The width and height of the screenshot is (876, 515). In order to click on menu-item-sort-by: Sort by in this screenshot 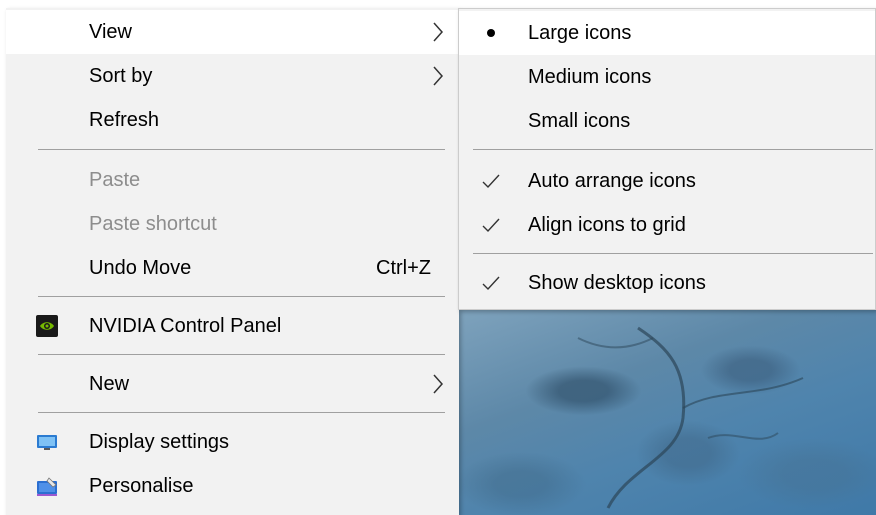, I will do `click(232, 76)`.